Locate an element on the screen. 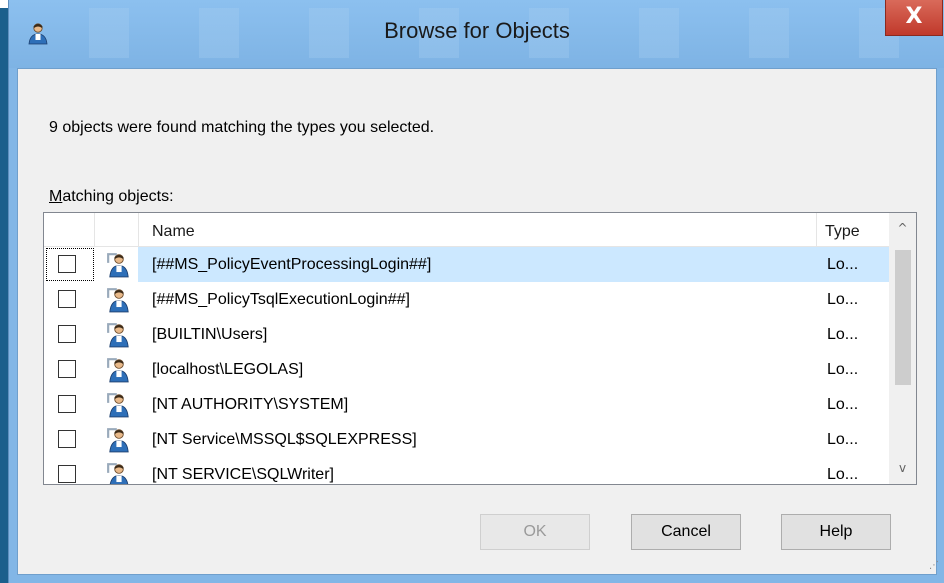 This screenshot has height=583, width=944. matching-objects-label-text: atching objects: is located at coordinates (118, 196).